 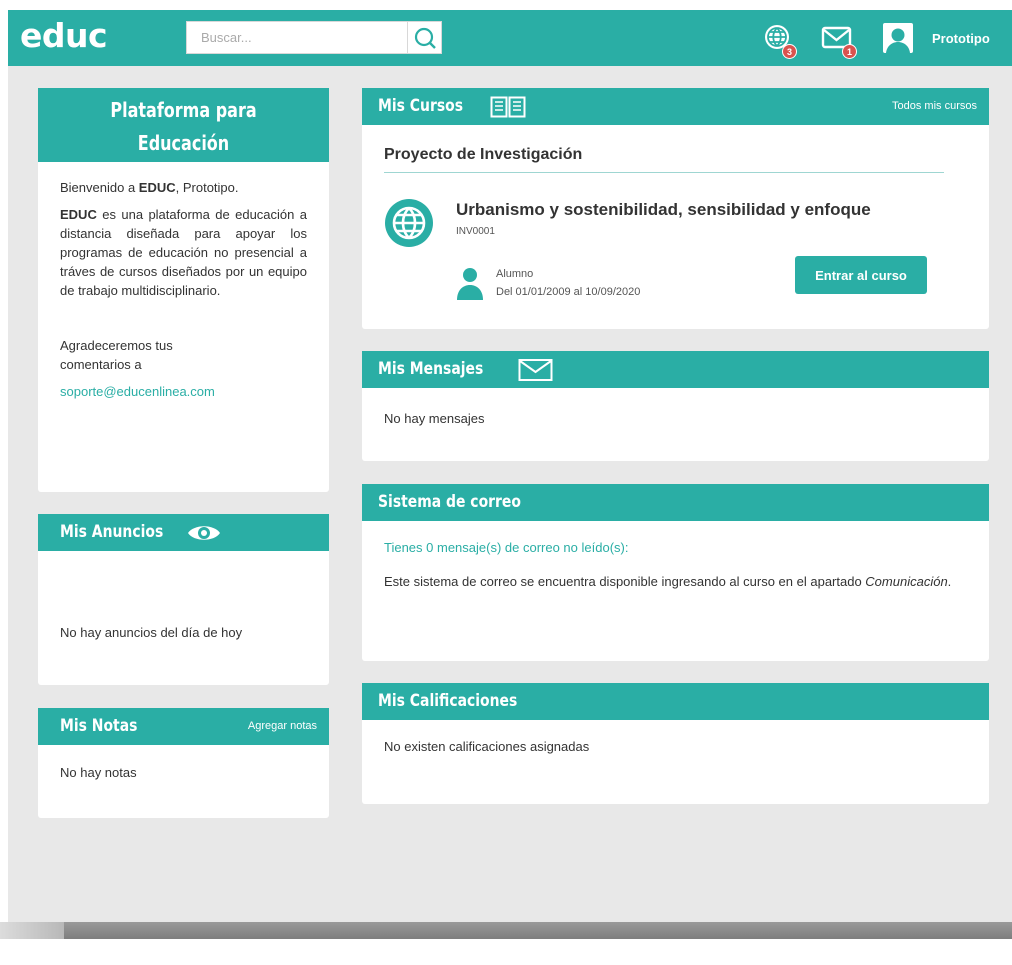 What do you see at coordinates (64, 35) in the screenshot?
I see `logo: educ` at bounding box center [64, 35].